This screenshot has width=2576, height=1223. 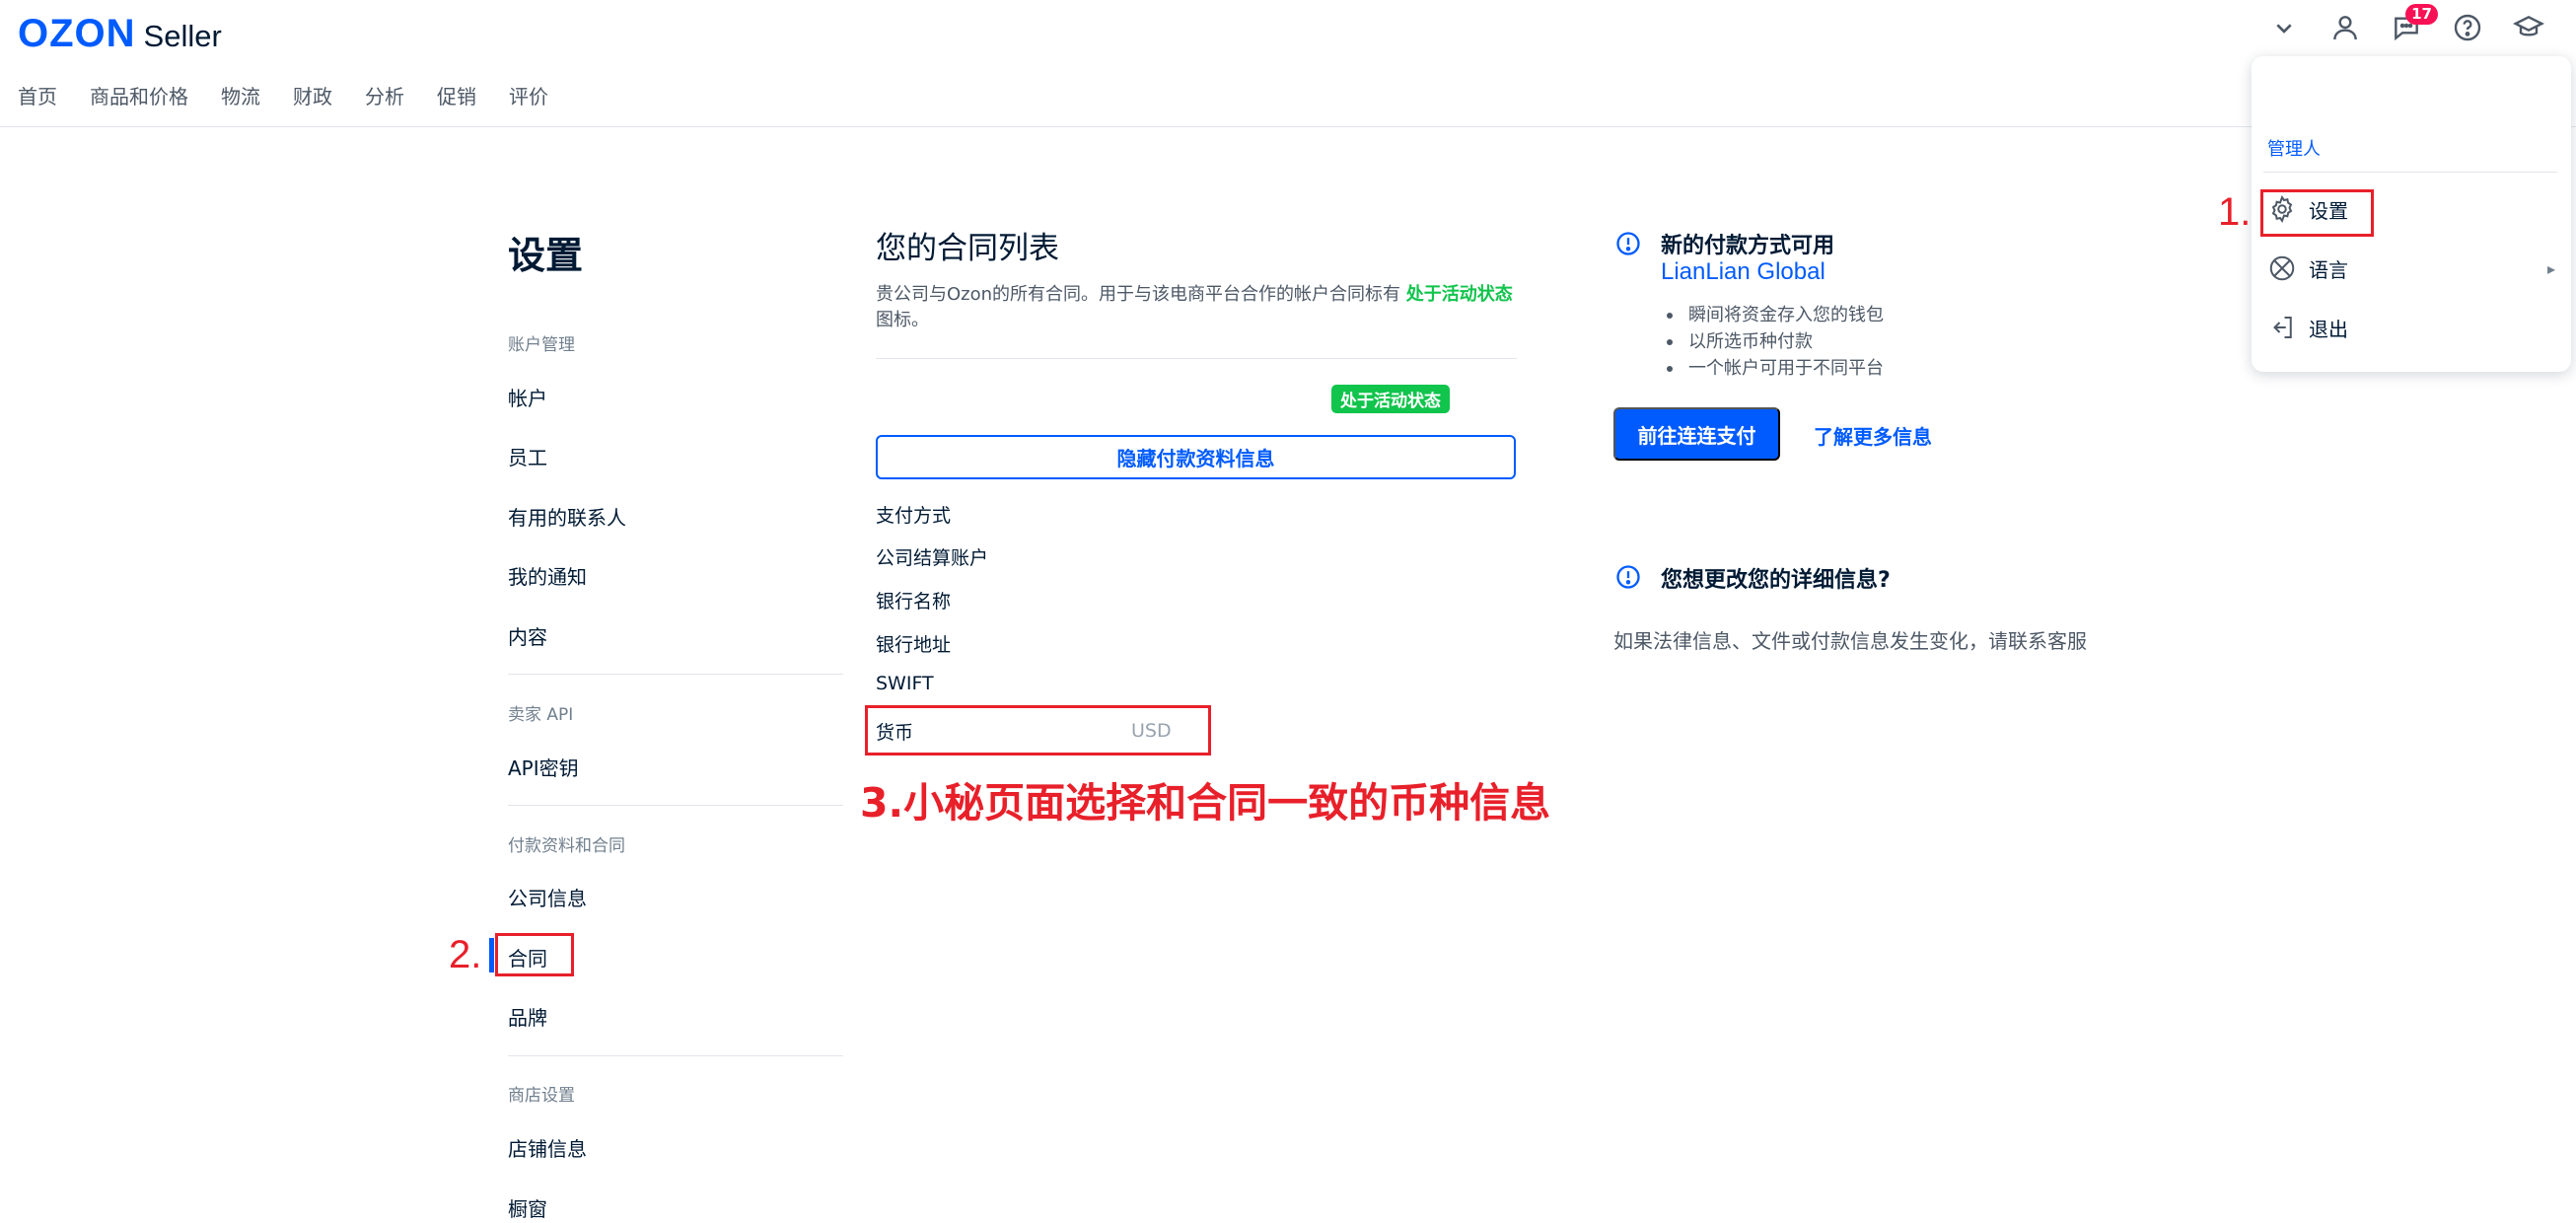 What do you see at coordinates (283, 95) in the screenshot?
I see `main-nav: 首页 商品和价格 物流 财政 分析 促销 评价` at bounding box center [283, 95].